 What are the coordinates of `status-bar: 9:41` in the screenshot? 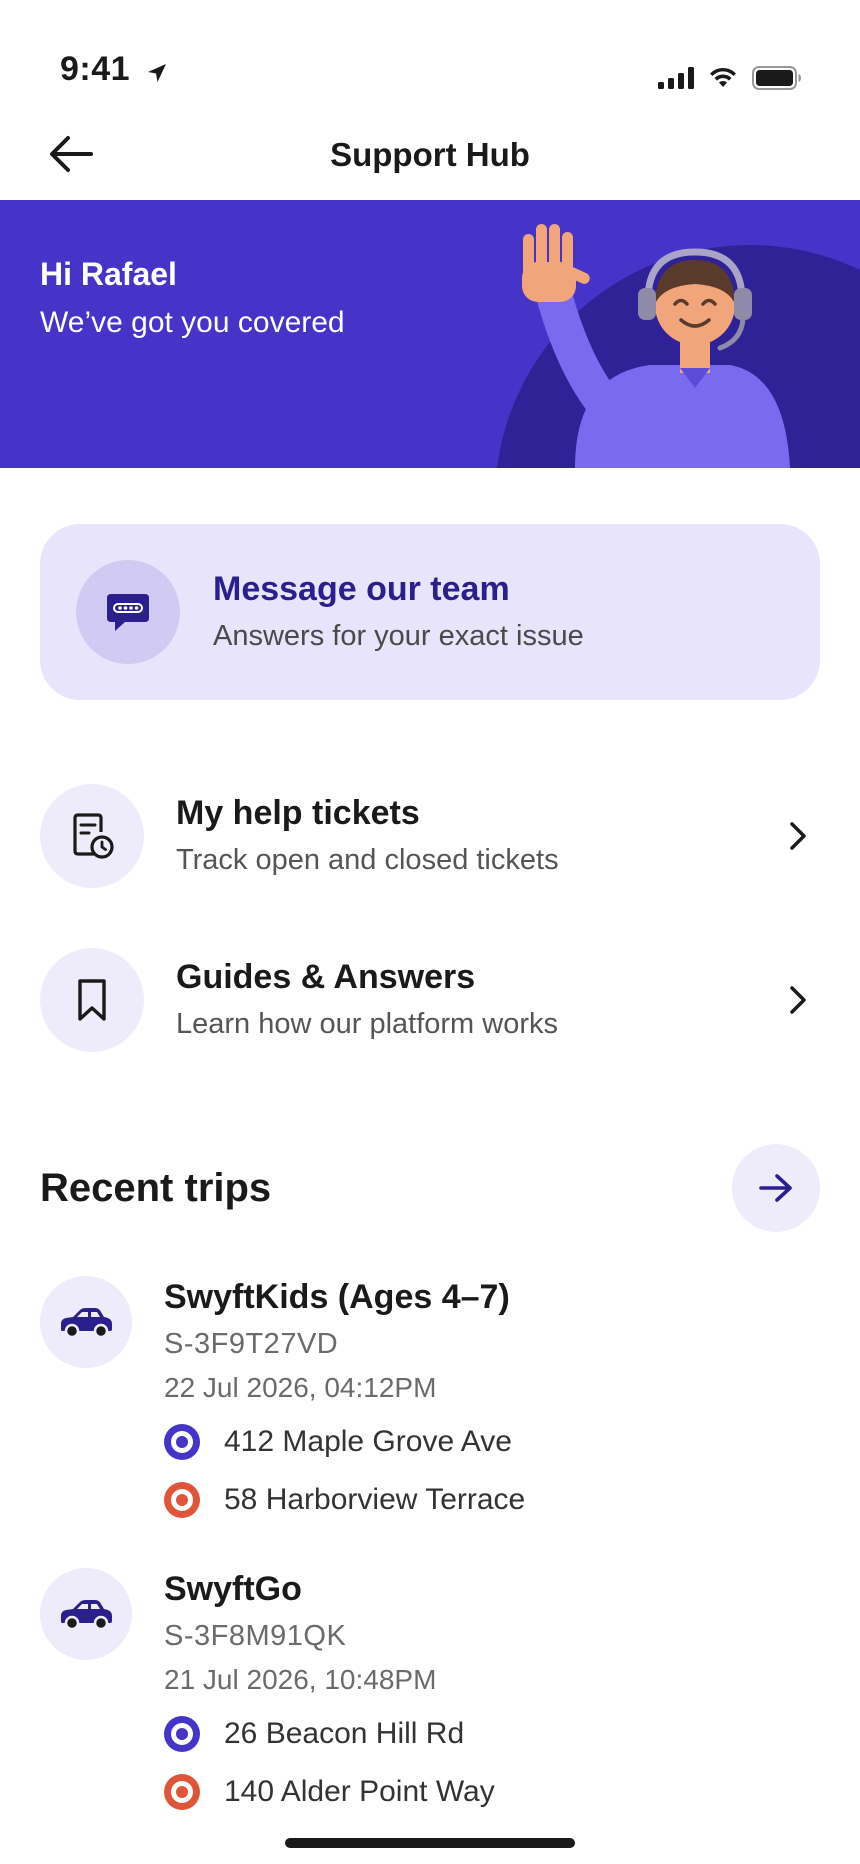 It's located at (430, 55).